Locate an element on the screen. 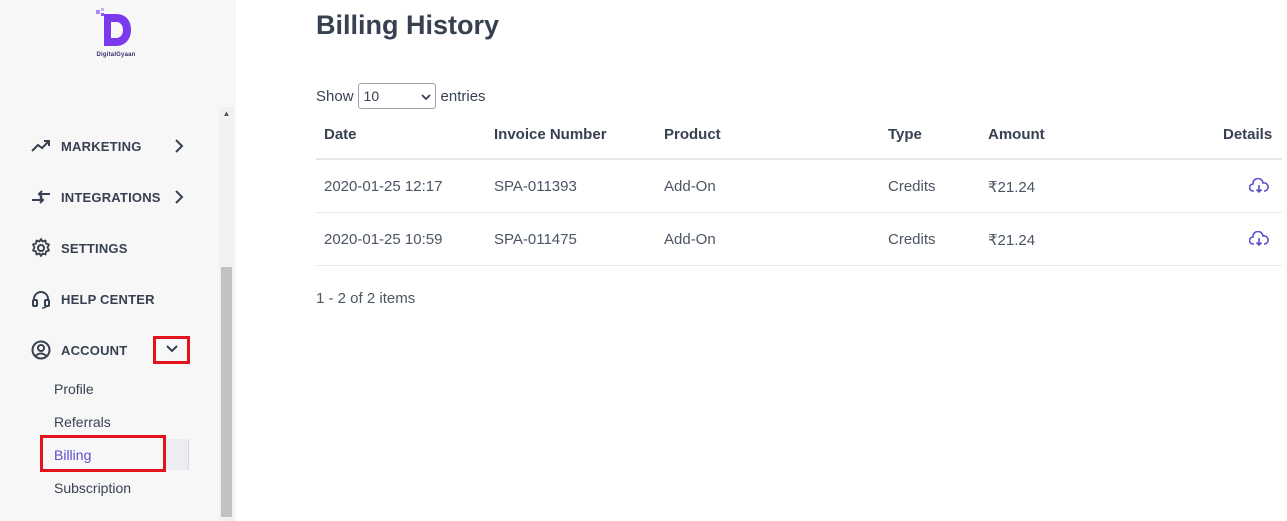 This screenshot has width=1287, height=521. sidebar-item-integrations: INTEGRATIONS is located at coordinates (107, 197).